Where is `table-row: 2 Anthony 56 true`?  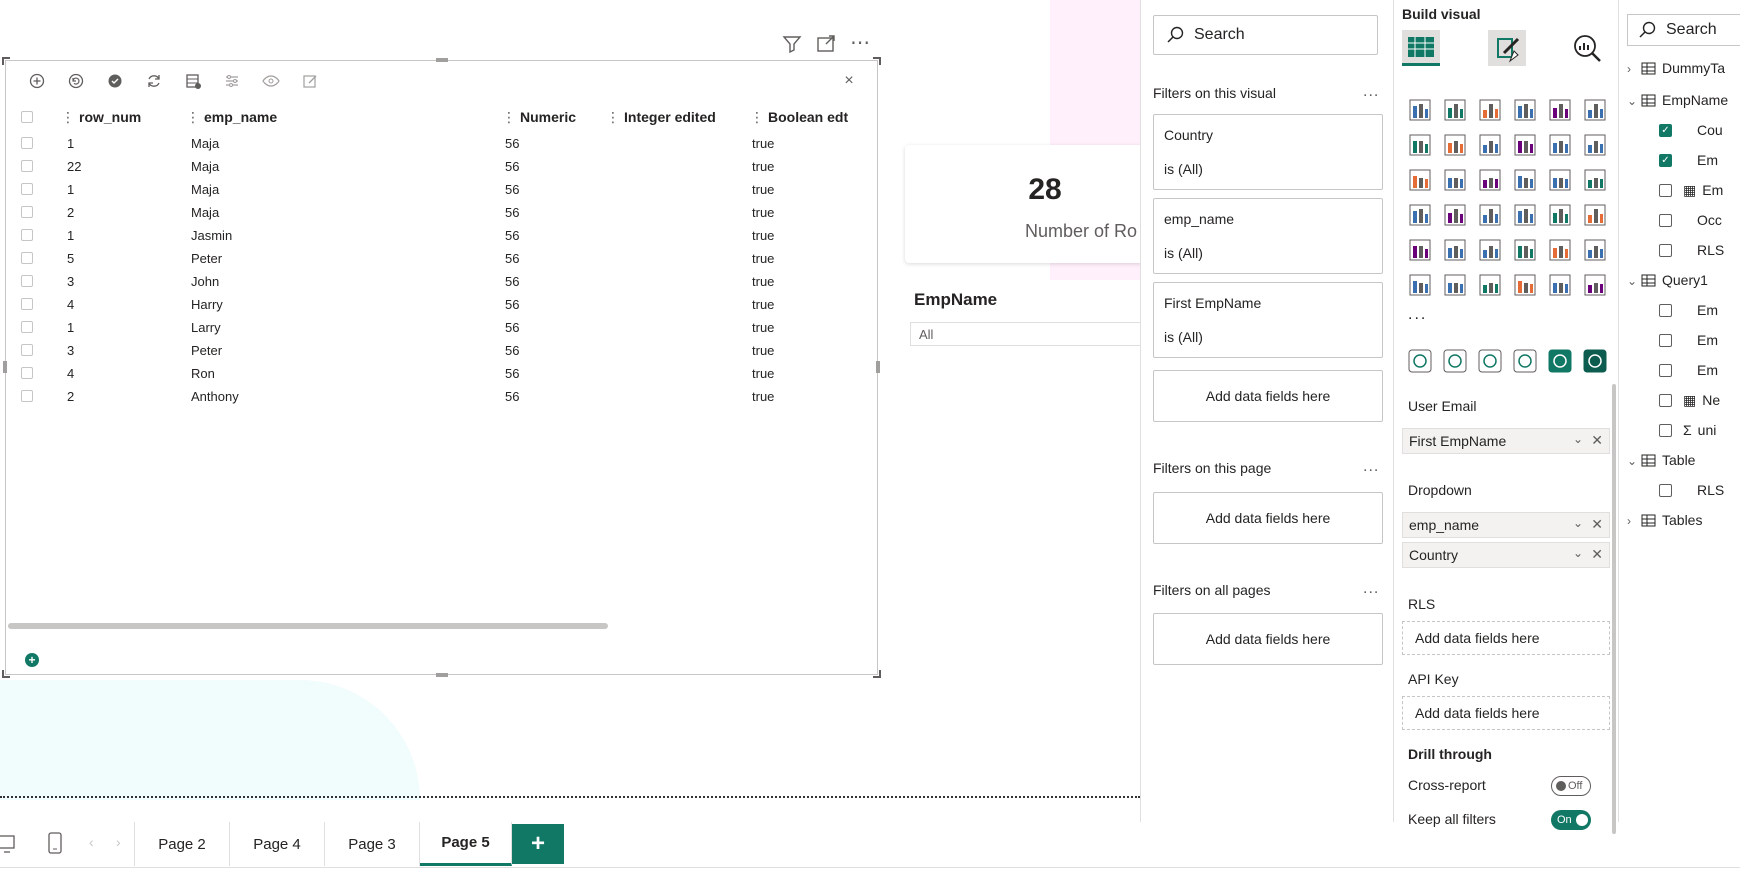
table-row: 2 Anthony 56 true is located at coordinates (436, 396).